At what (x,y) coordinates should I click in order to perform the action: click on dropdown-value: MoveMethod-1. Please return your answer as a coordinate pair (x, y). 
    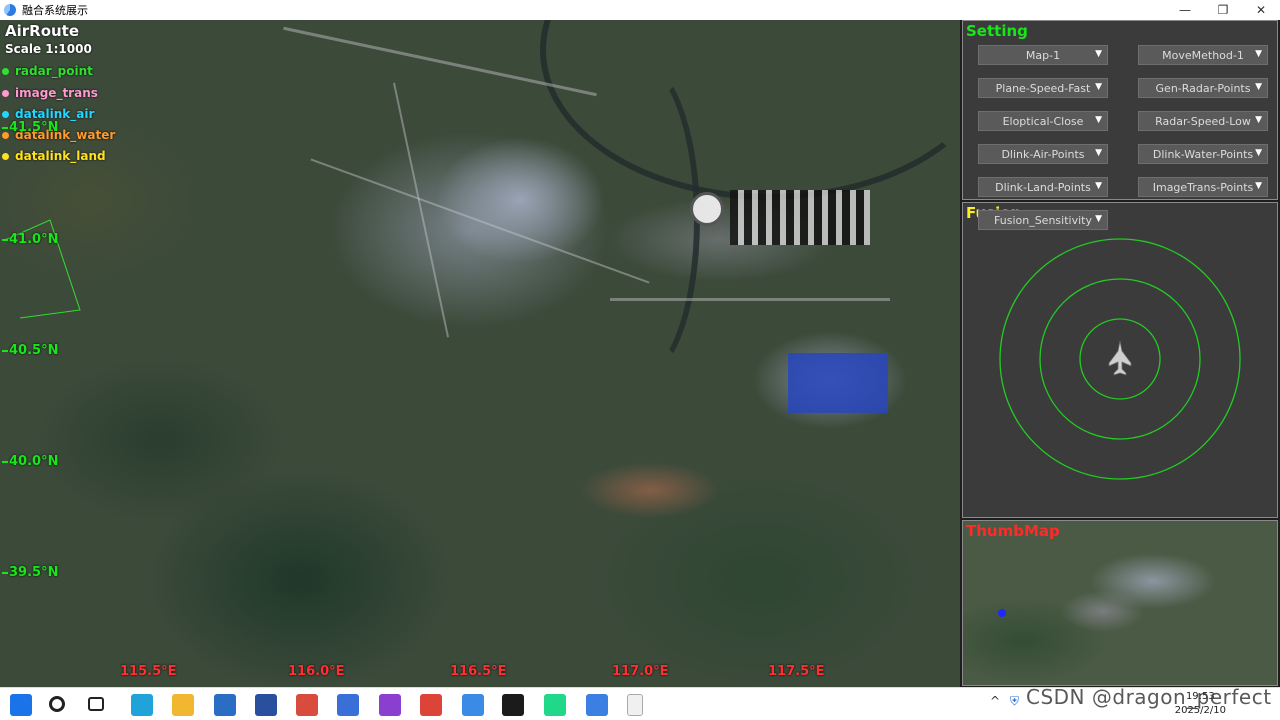
    Looking at the image, I should click on (1203, 55).